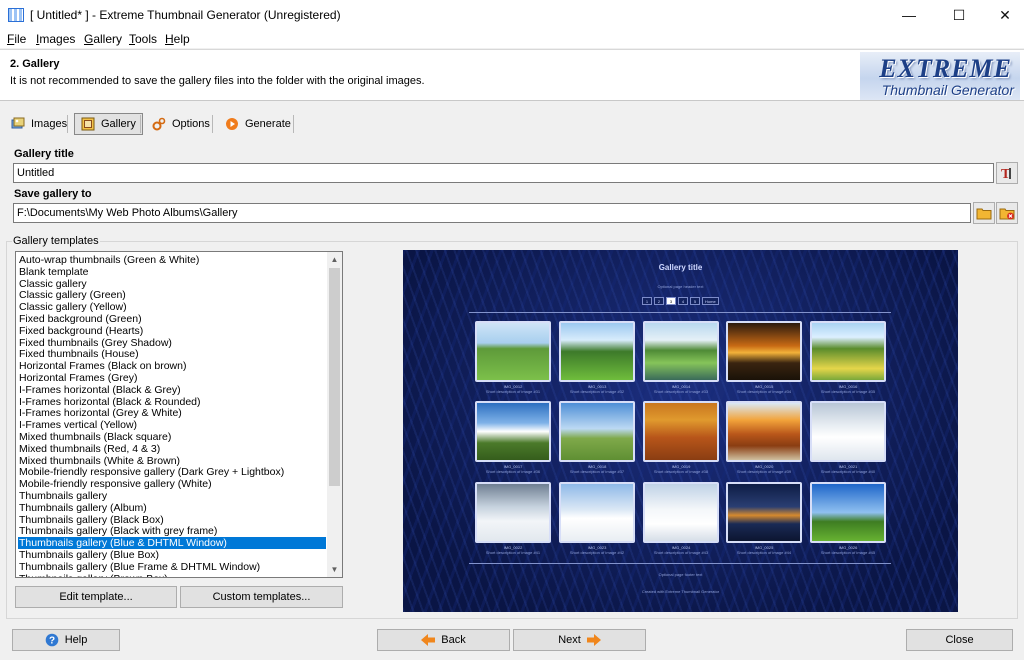 This screenshot has width=1024, height=660. Describe the element at coordinates (1003, 15) in the screenshot. I see `close-window-button: ✕` at that location.